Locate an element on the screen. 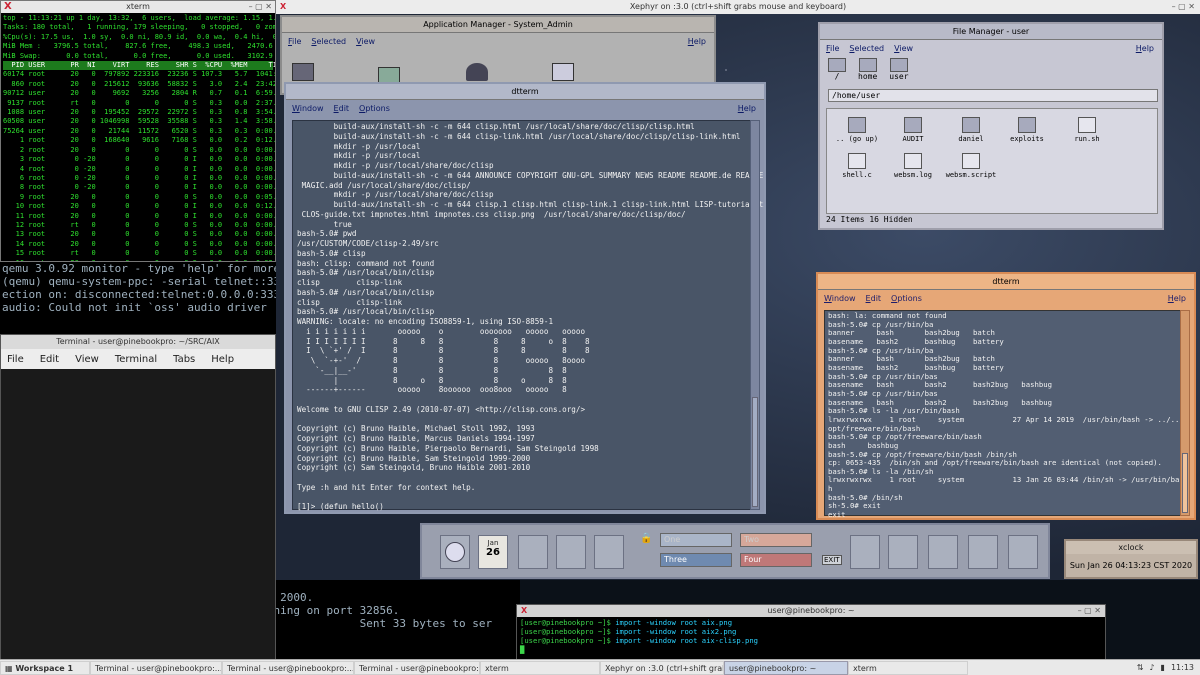 The width and height of the screenshot is (1200, 675). folder-icon is located at coordinates (867, 65).